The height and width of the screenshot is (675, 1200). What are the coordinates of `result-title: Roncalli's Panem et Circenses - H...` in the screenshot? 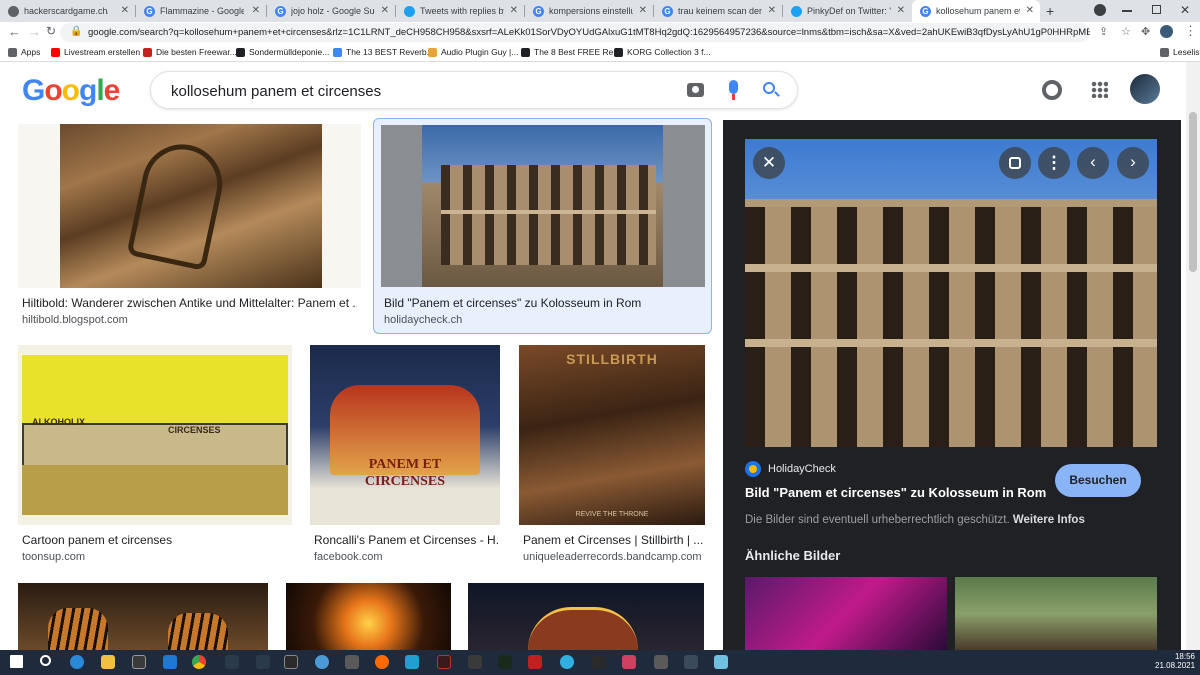 It's located at (406, 540).